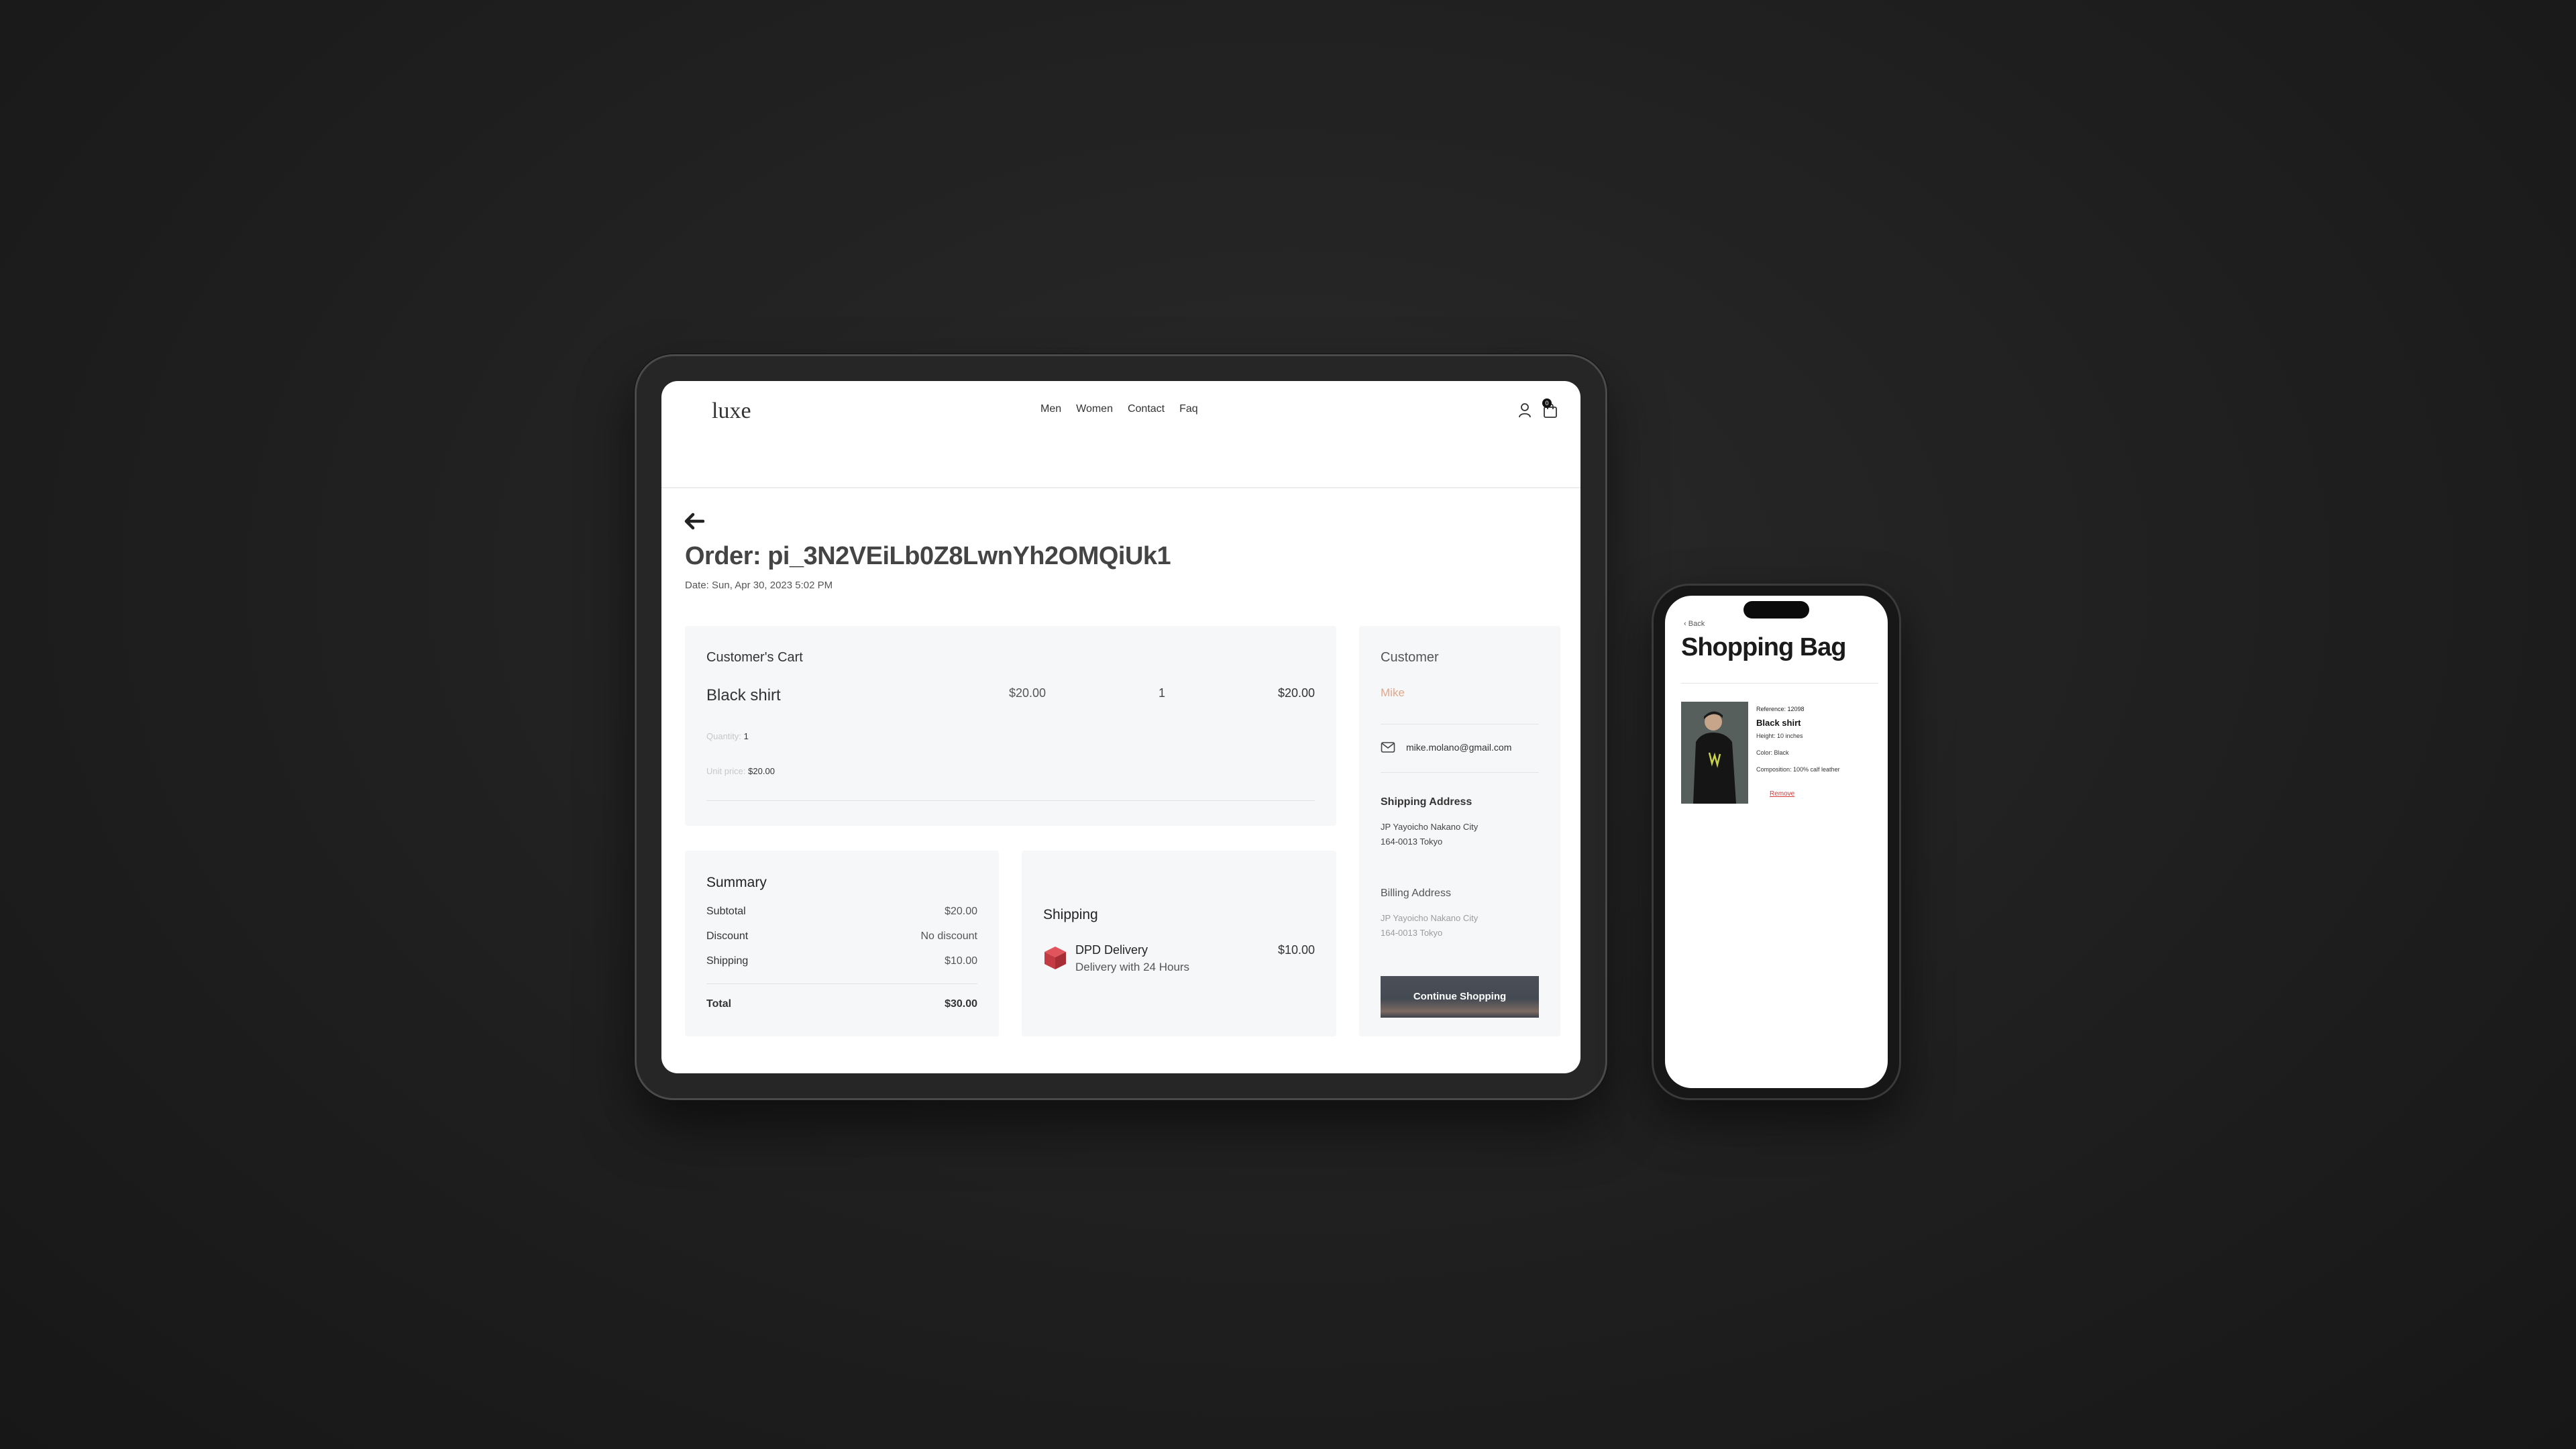  I want to click on summary-value: $10.00, so click(961, 961).